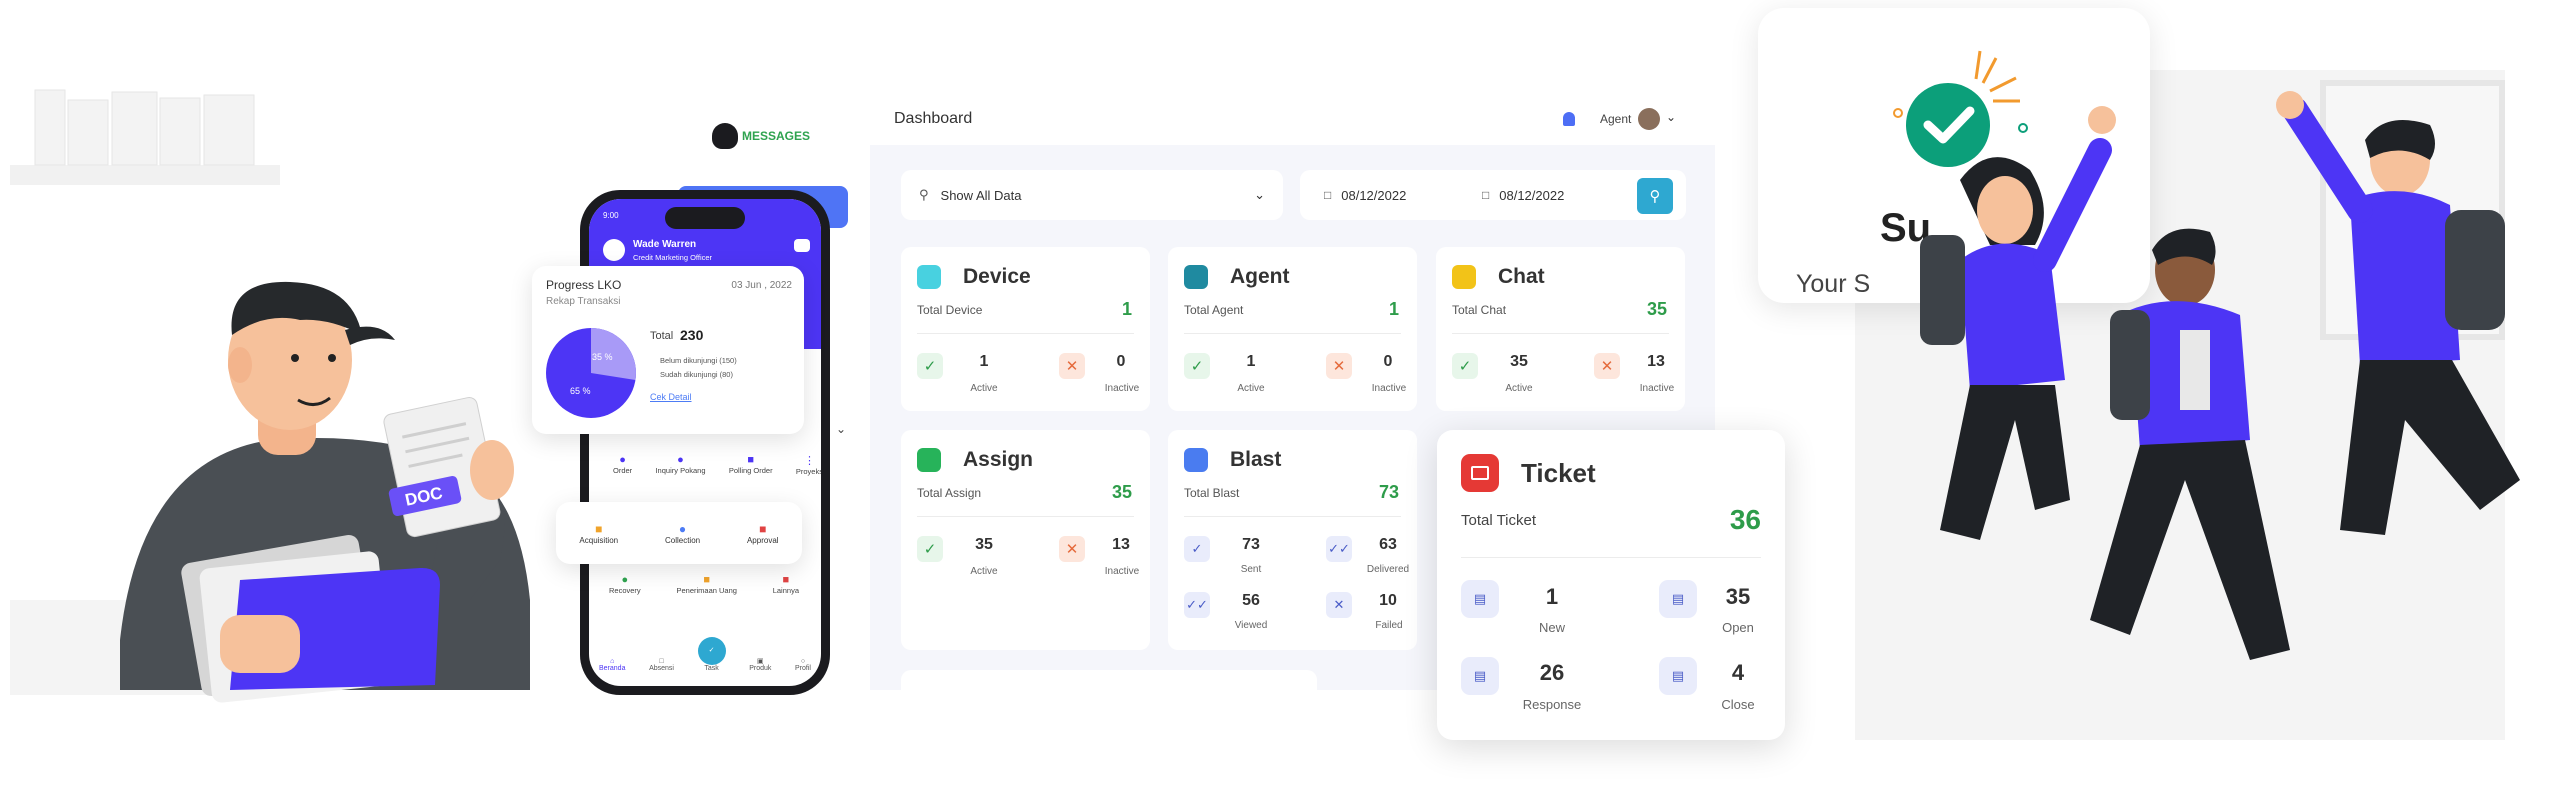 The width and height of the screenshot is (2560, 810). What do you see at coordinates (1385, 195) in the screenshot?
I see `date-from-field: □ 08/12/2022` at bounding box center [1385, 195].